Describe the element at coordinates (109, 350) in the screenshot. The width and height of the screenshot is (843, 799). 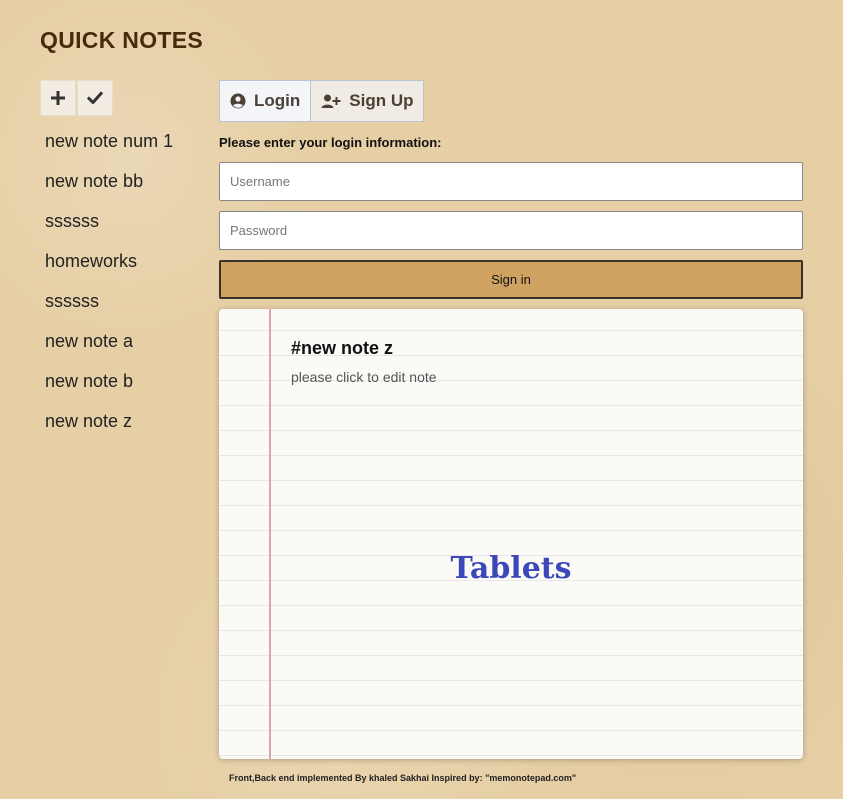
I see `note-list-item: new note a` at that location.